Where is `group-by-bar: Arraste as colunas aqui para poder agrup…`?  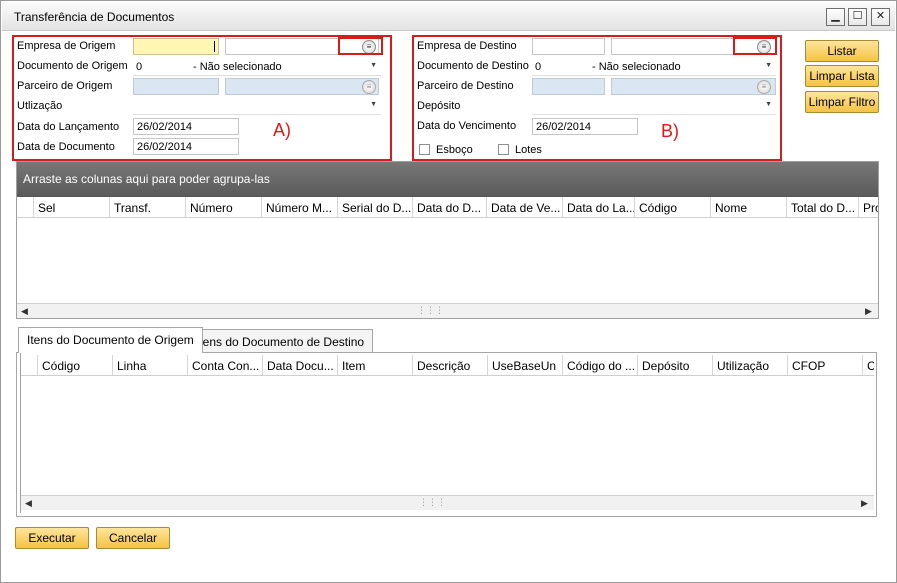
group-by-bar: Arraste as colunas aqui para poder agrup… is located at coordinates (447, 179).